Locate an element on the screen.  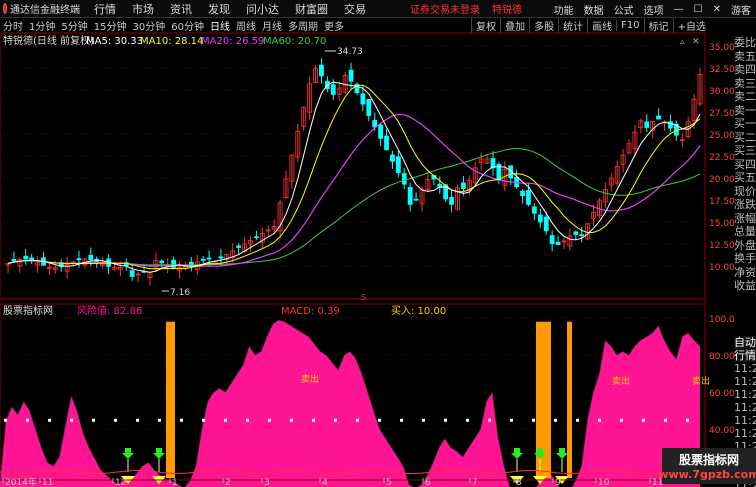
tick-tab-0: 自动 is located at coordinates (745, 342).